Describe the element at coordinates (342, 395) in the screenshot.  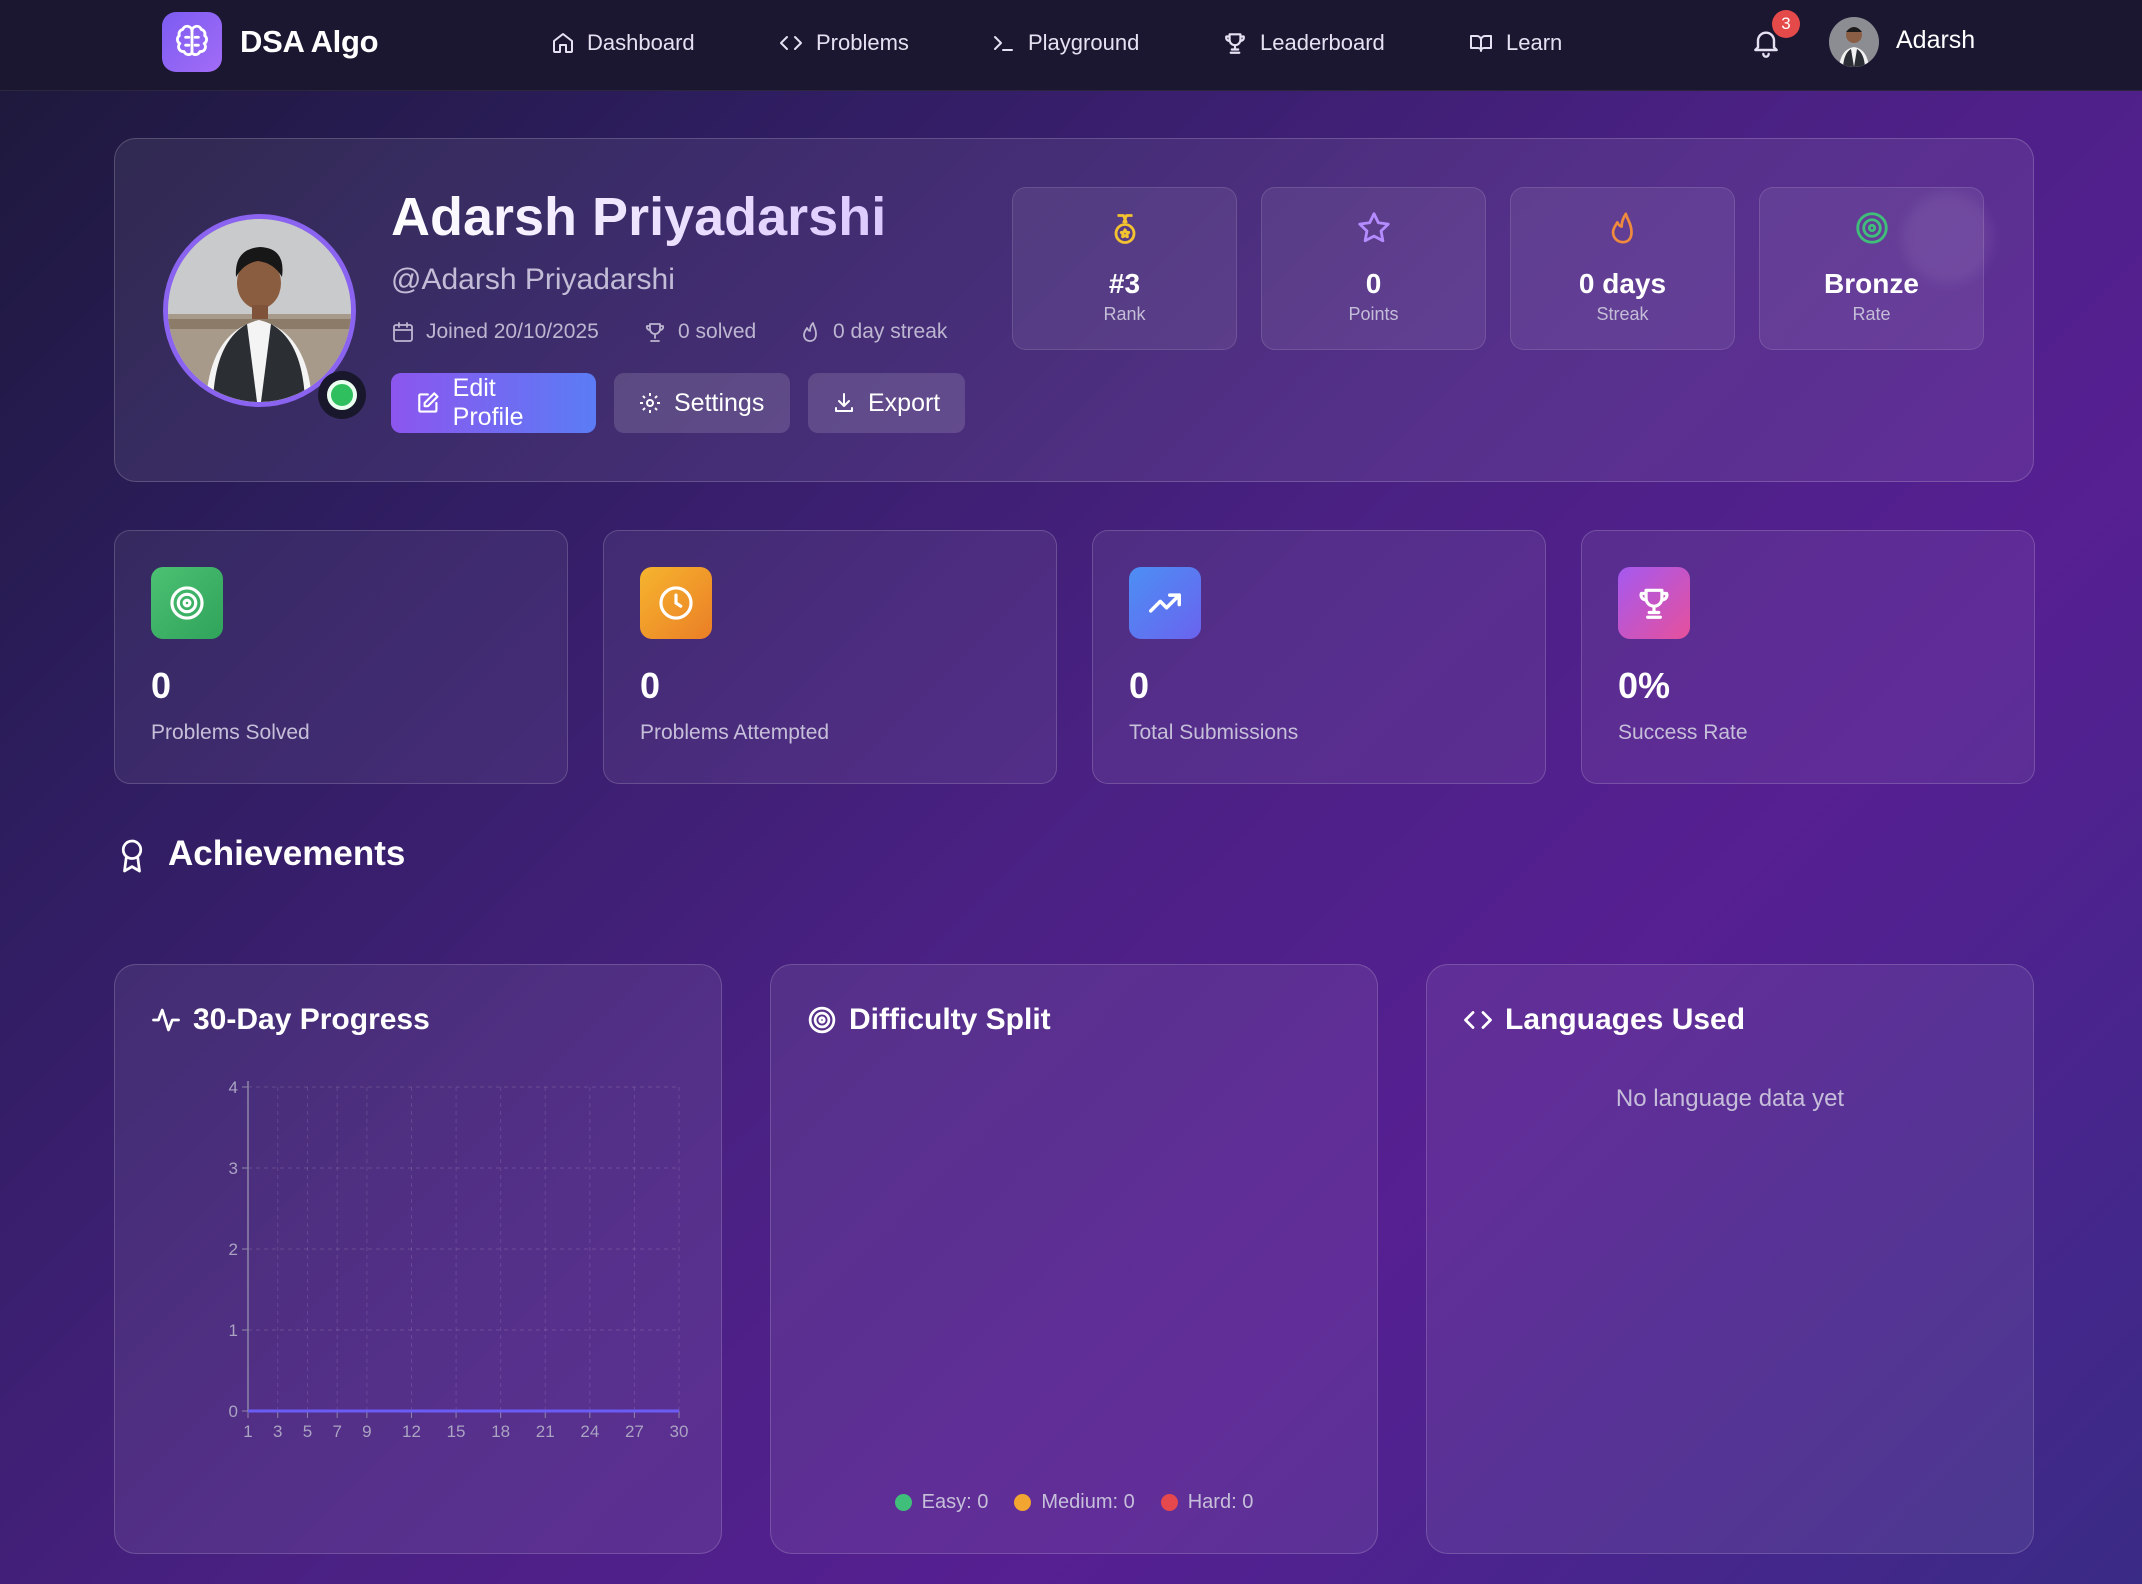
I see `online-status-indicator` at that location.